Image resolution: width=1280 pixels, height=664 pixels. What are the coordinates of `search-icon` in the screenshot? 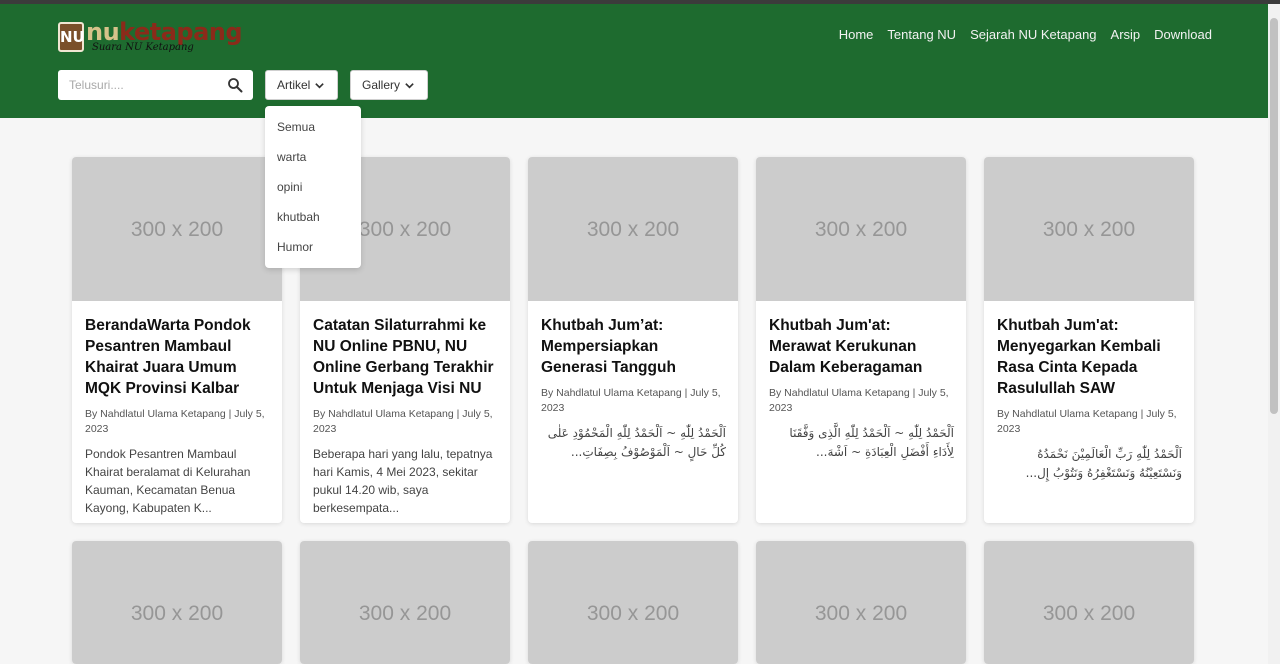 It's located at (235, 85).